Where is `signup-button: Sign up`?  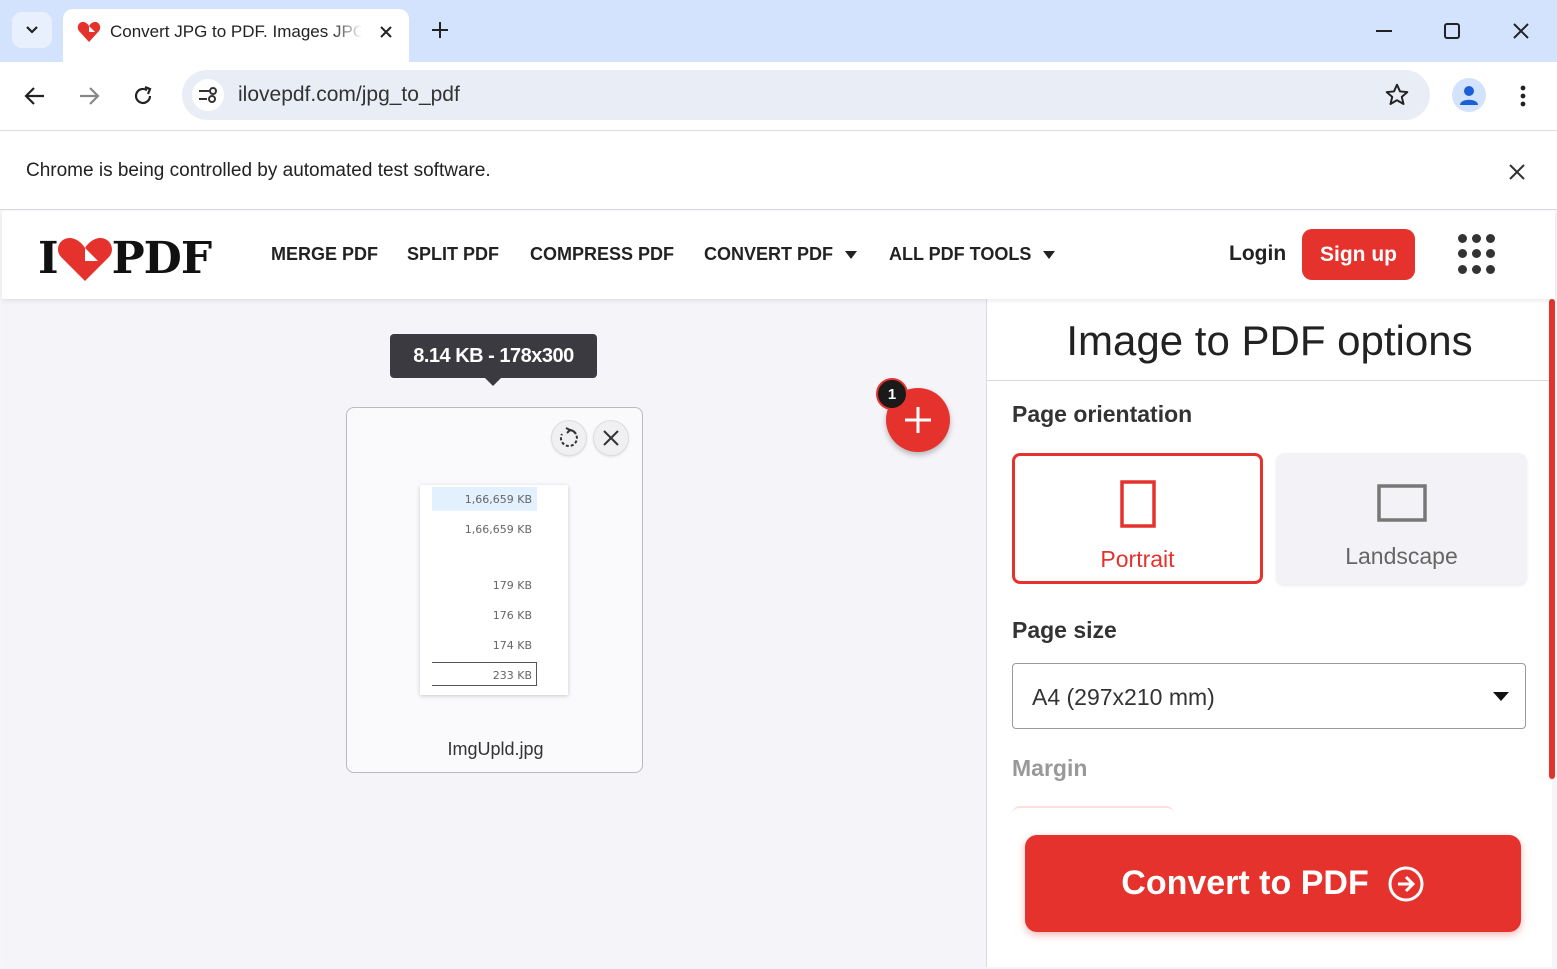 signup-button: Sign up is located at coordinates (1358, 254).